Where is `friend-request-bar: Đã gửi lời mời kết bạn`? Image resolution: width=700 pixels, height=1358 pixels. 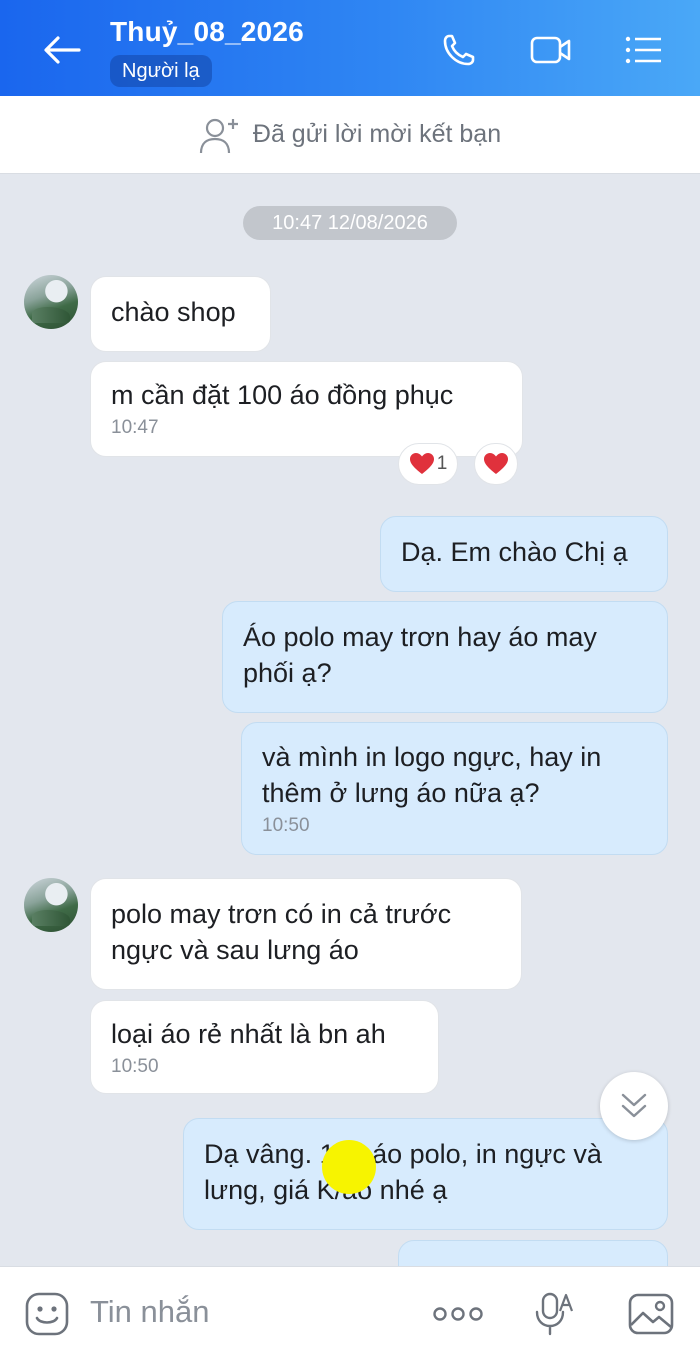
friend-request-bar: Đã gửi lời mời kết bạn is located at coordinates (350, 135).